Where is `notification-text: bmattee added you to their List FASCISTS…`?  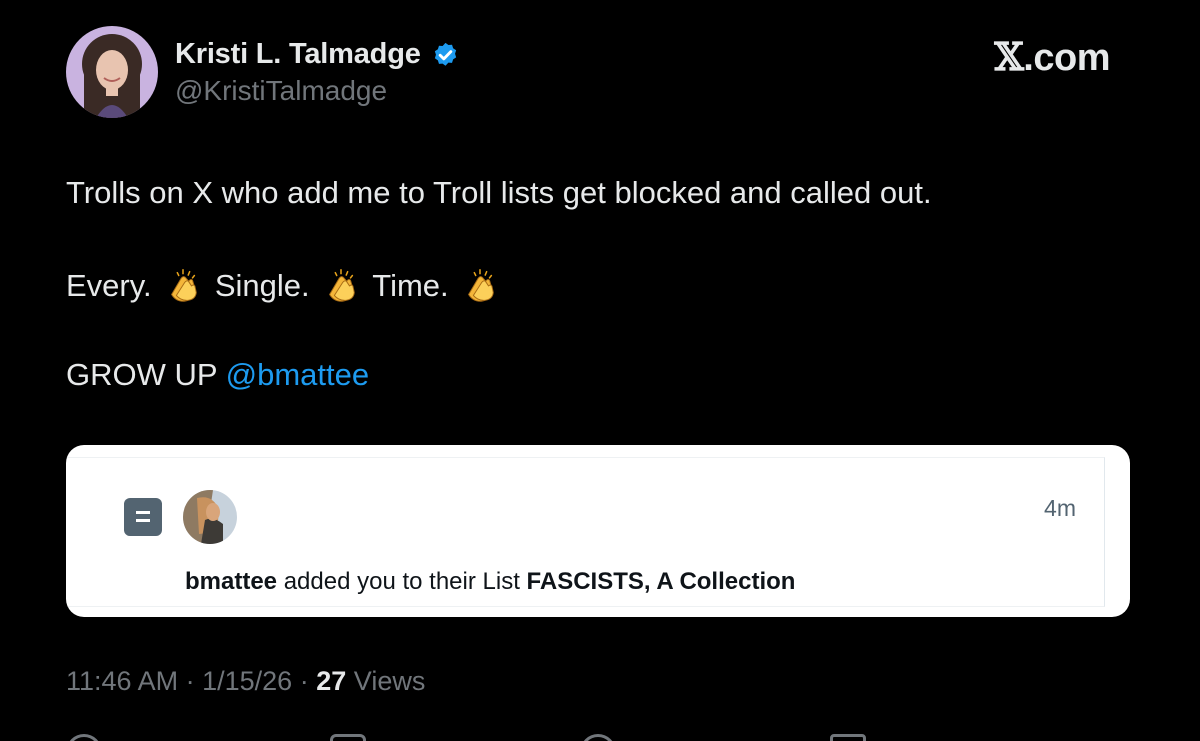
notification-text: bmattee added you to their List FASCISTS… is located at coordinates (490, 582).